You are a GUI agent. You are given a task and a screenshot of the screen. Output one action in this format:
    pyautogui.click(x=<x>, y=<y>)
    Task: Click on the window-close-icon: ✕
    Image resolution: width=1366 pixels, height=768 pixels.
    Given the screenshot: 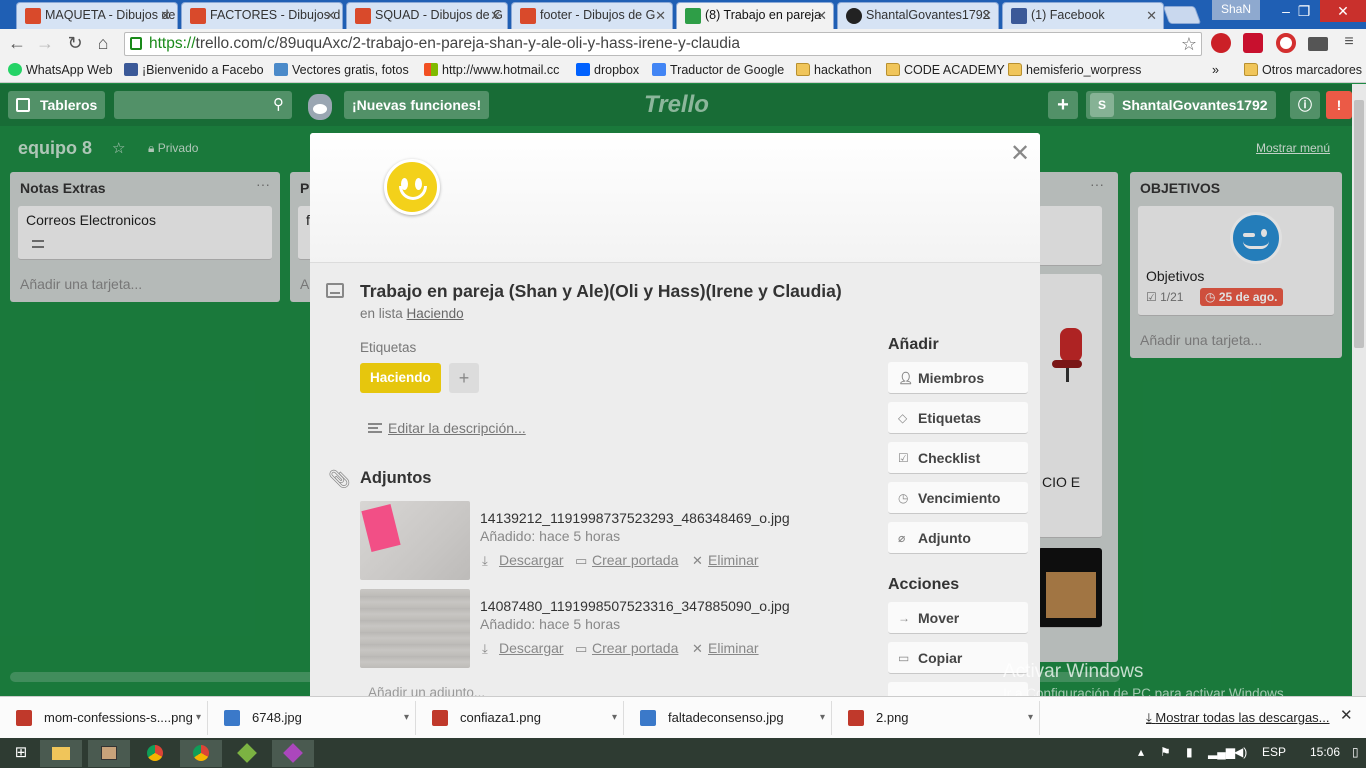 What is the action you would take?
    pyautogui.click(x=1343, y=11)
    